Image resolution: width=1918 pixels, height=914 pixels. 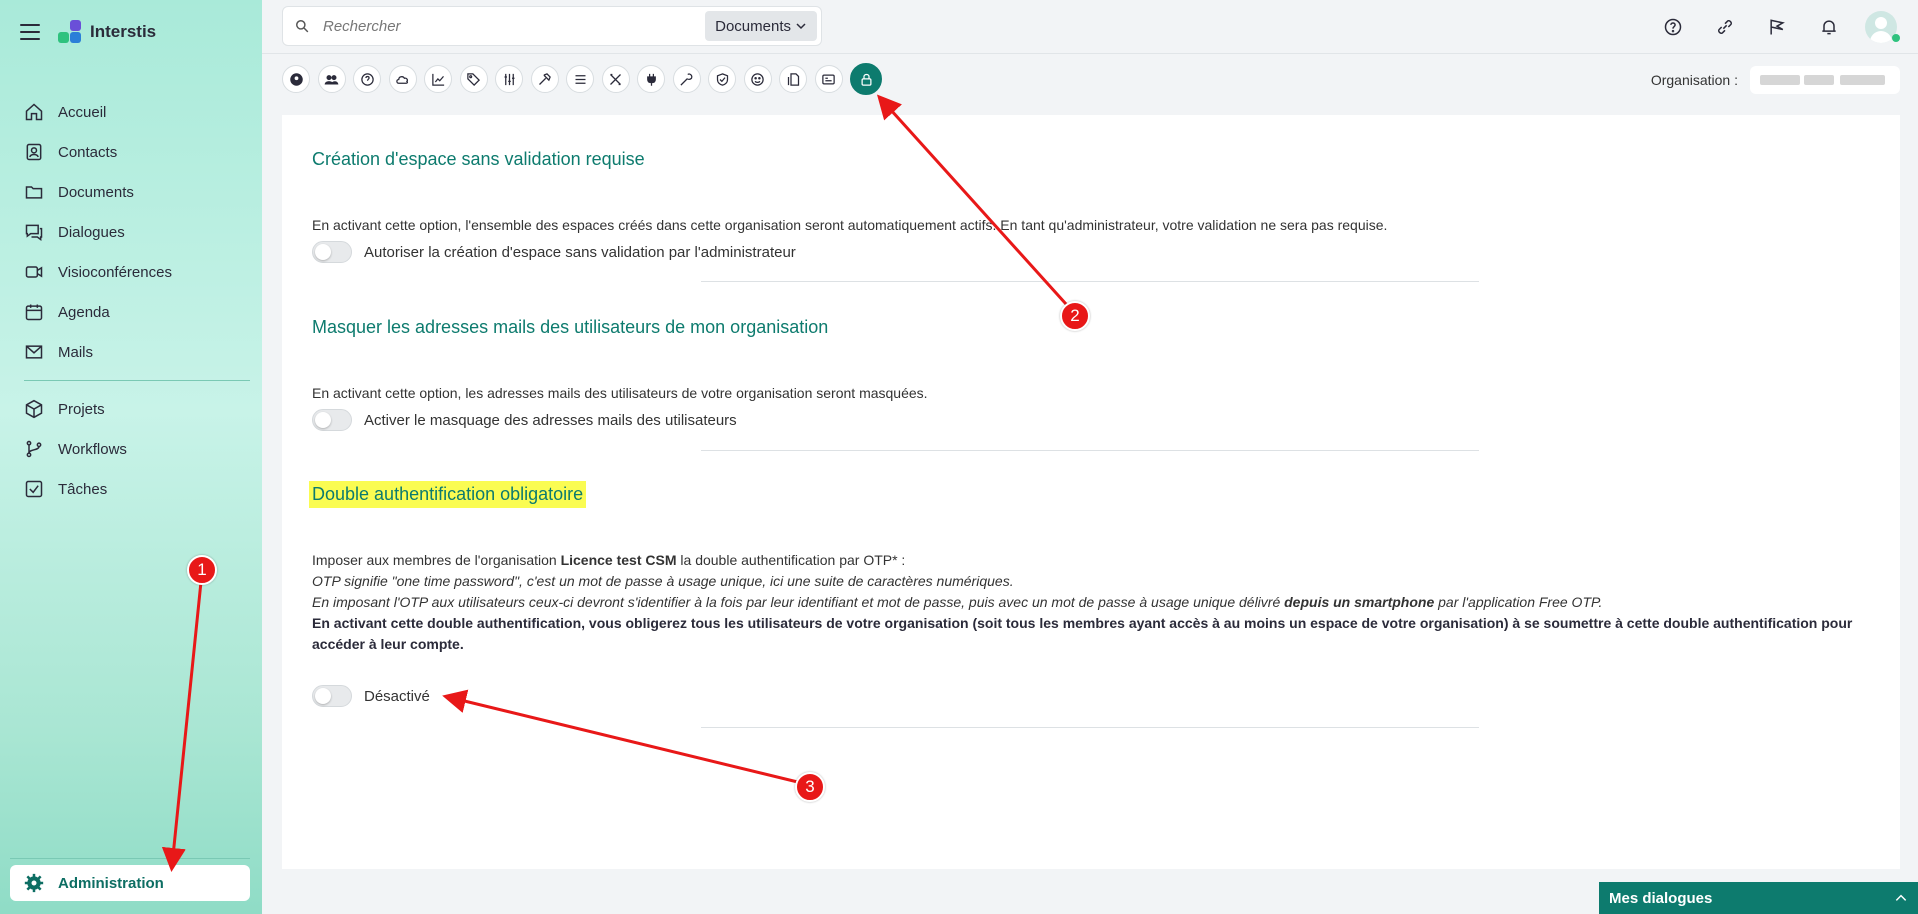 I want to click on tour-button, so click(x=1777, y=27).